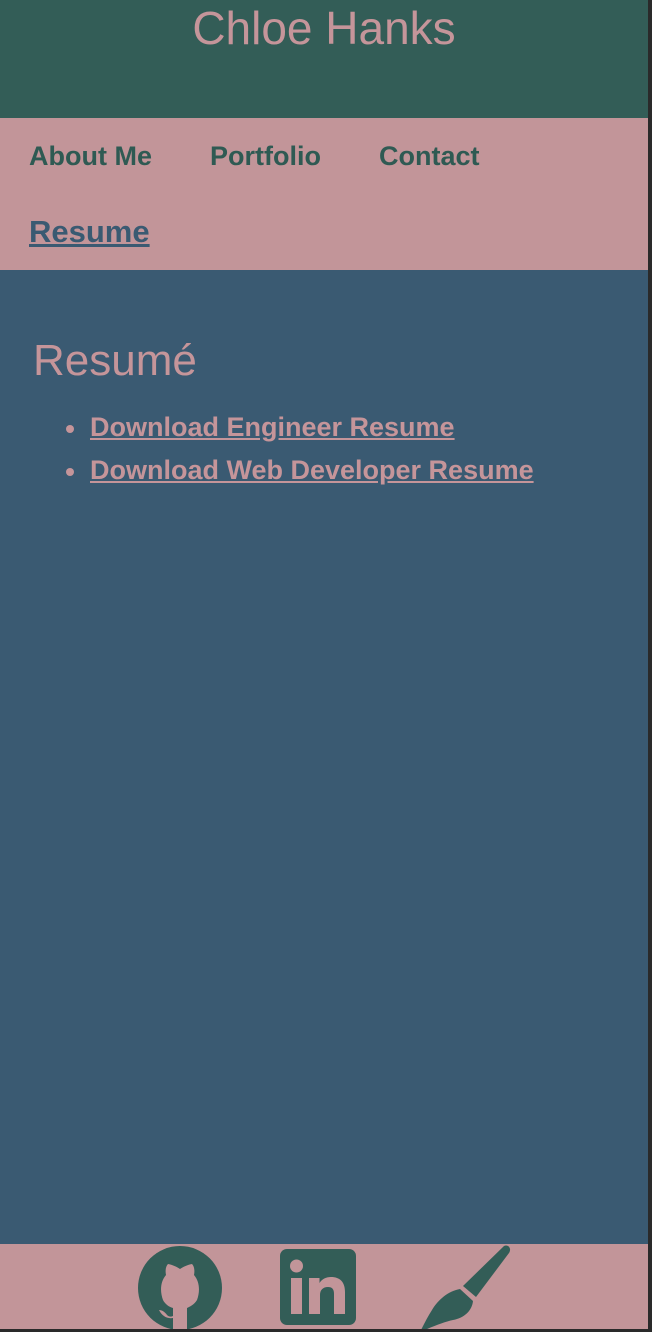 Image resolution: width=652 pixels, height=1332 pixels. I want to click on list-item: Download Web Developer Resume, so click(357, 470).